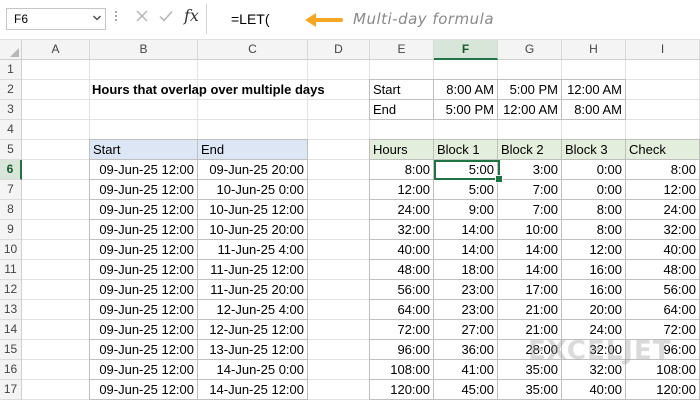 Image resolution: width=700 pixels, height=400 pixels. Describe the element at coordinates (529, 309) in the screenshot. I see `hours-cell: 21:00` at that location.